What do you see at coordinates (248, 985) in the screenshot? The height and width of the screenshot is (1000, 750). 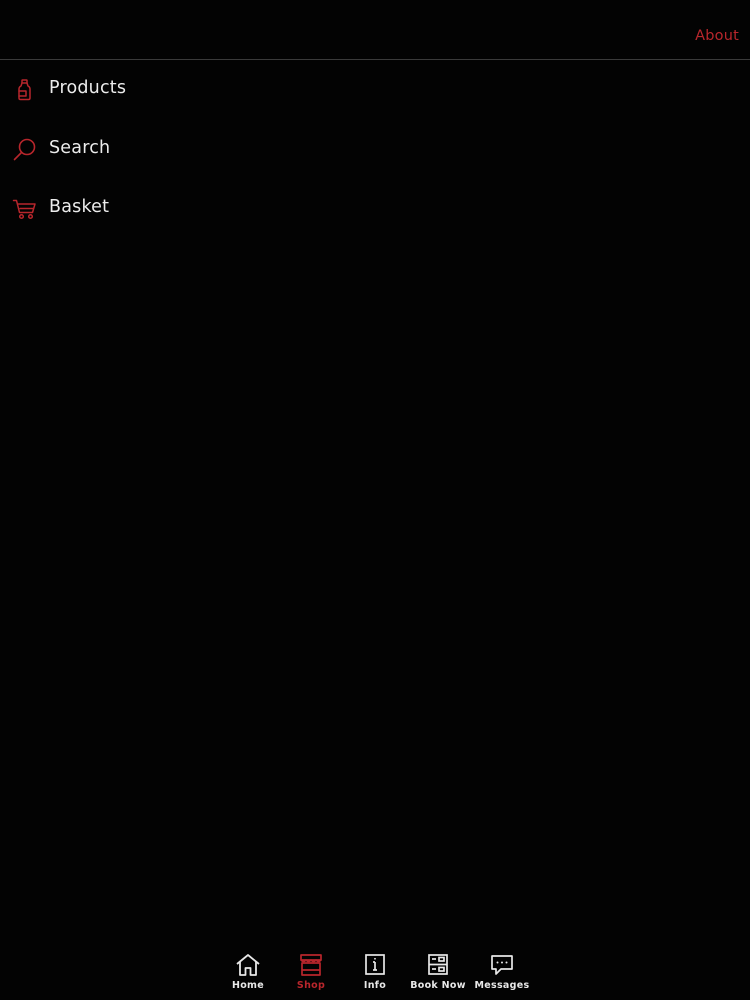 I see `tab-label: Home` at bounding box center [248, 985].